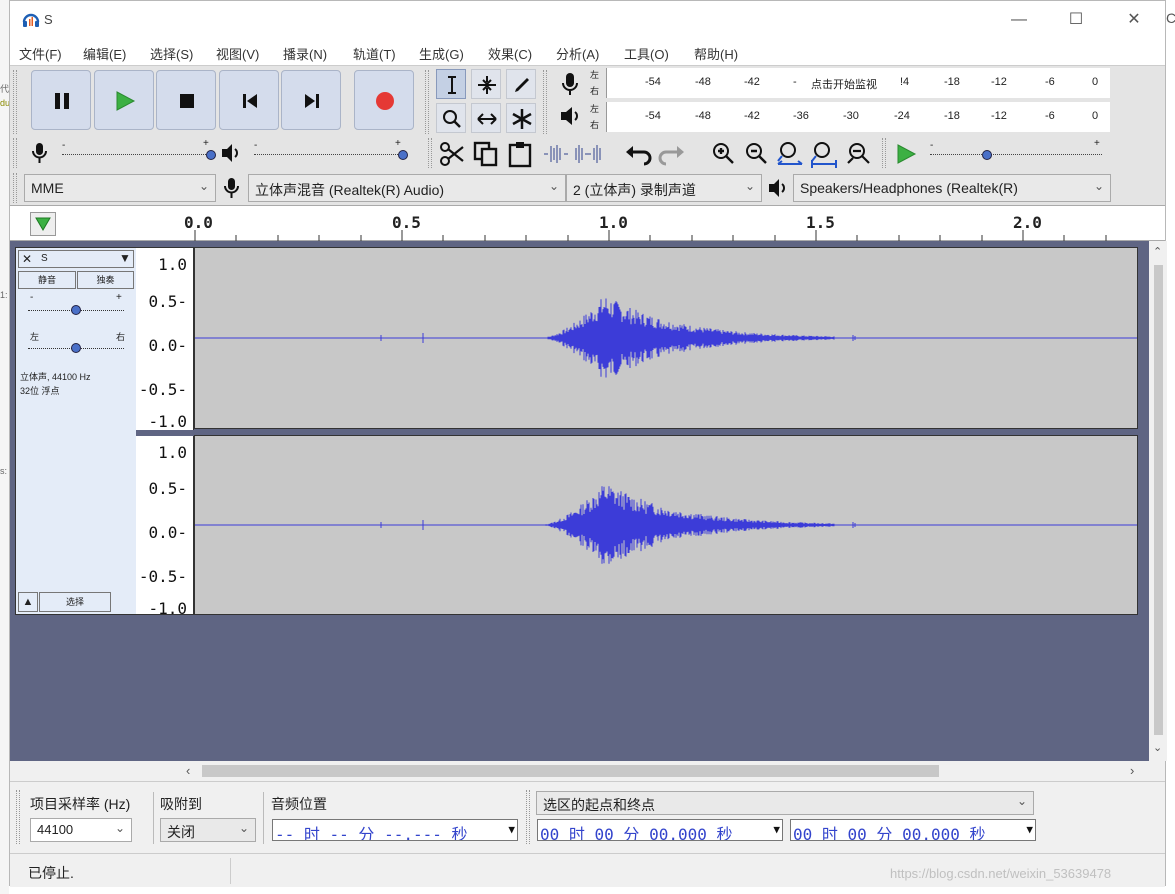 The height and width of the screenshot is (894, 1175). What do you see at coordinates (634, 190) in the screenshot?
I see `recording-channels-value: 2 (立体声) 录制声道` at bounding box center [634, 190].